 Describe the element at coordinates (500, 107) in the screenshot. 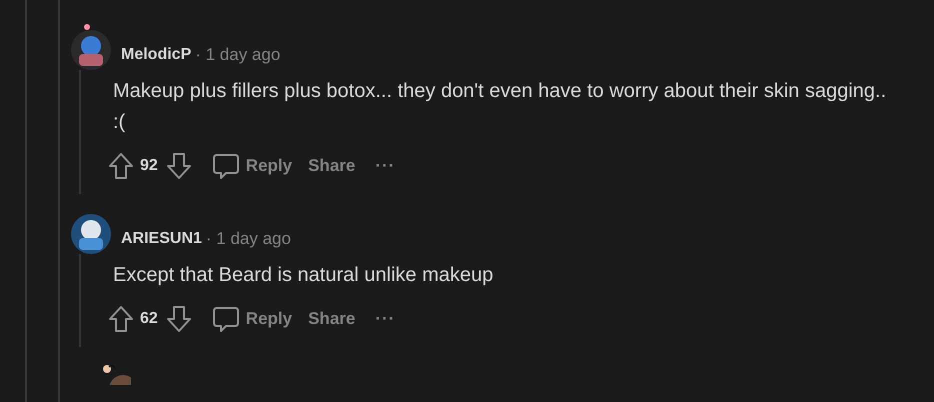

I see `comment-text: Makeup plus fillers plus botox... they don't even have to worry about their skin sagging.. :(` at that location.